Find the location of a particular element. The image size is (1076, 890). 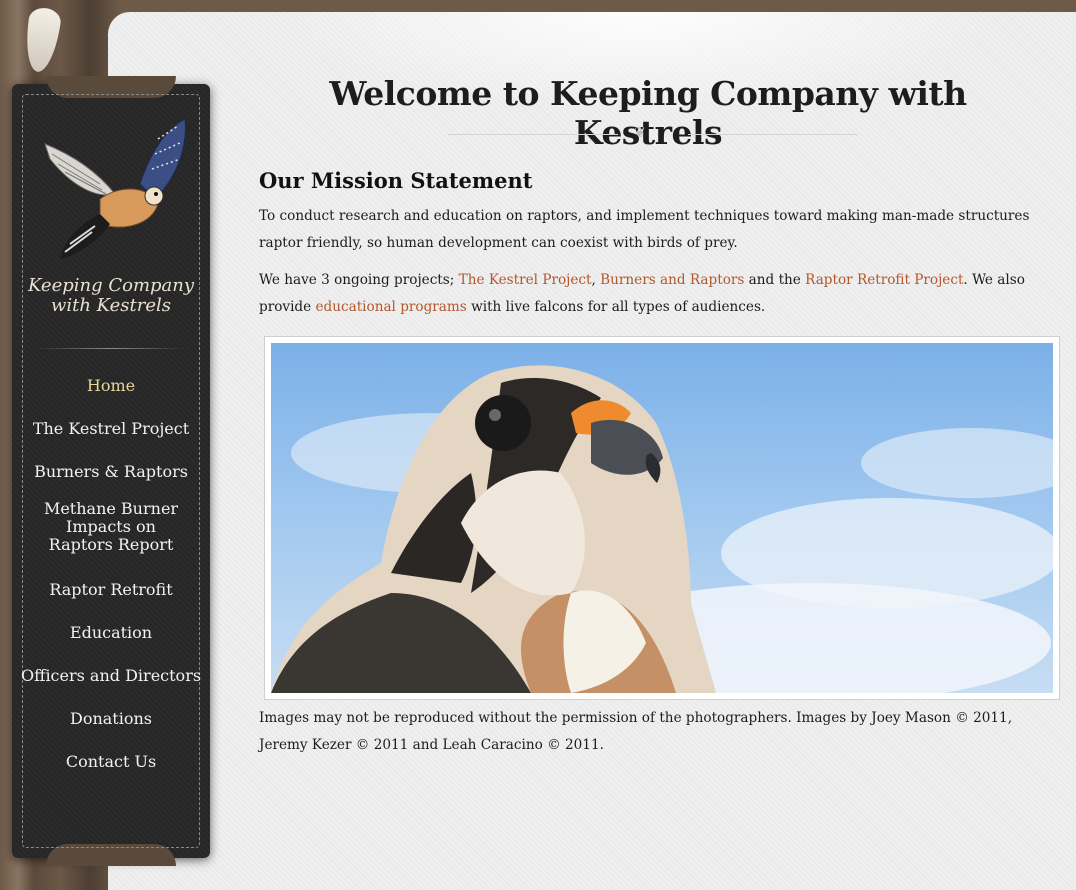

nav-item-contact-us: Contact Us is located at coordinates (111, 761).